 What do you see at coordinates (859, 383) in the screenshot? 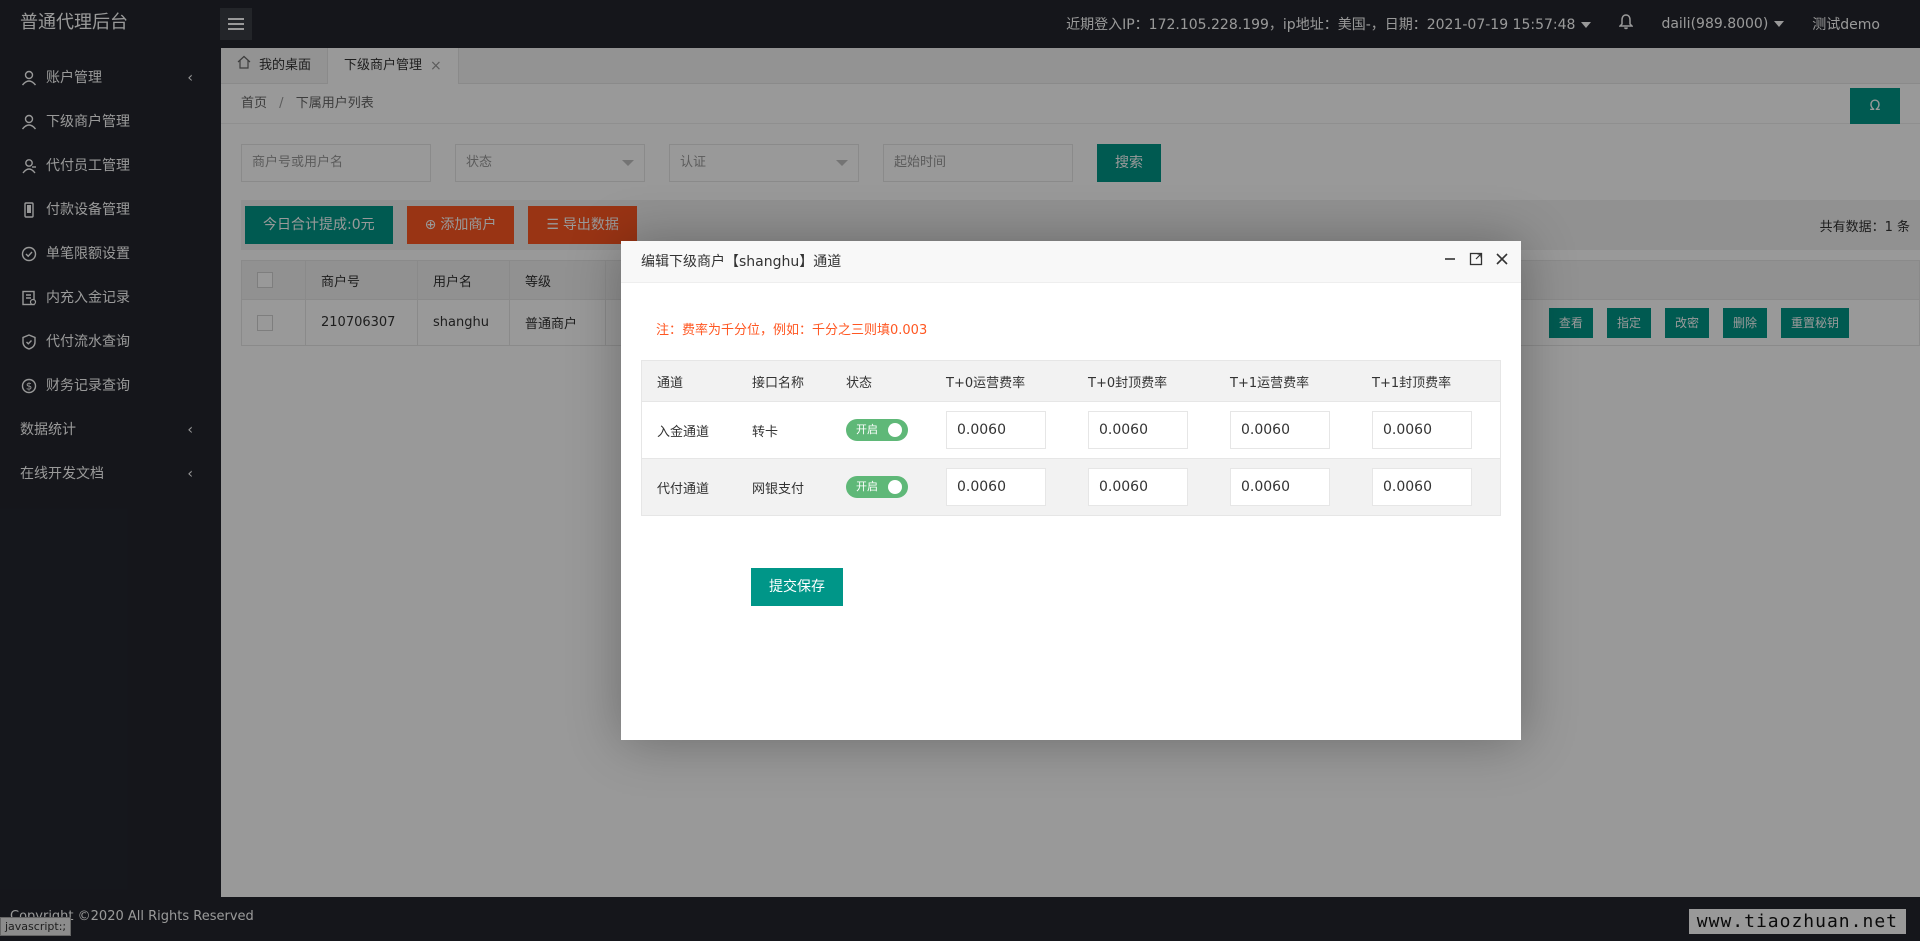
I see `column-header: 状态` at bounding box center [859, 383].